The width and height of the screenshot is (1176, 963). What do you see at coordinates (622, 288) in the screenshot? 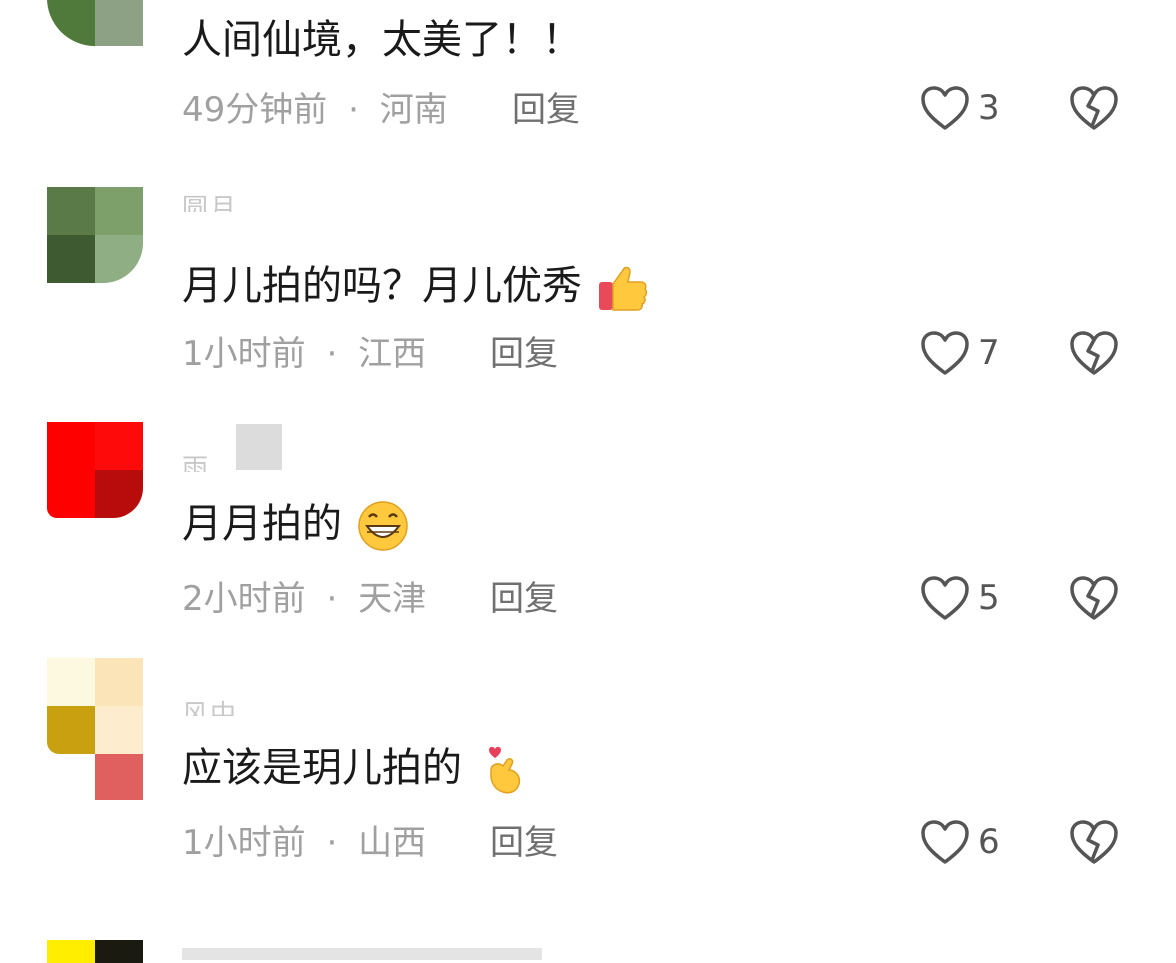
I see `thumbs-up-emoji-icon` at bounding box center [622, 288].